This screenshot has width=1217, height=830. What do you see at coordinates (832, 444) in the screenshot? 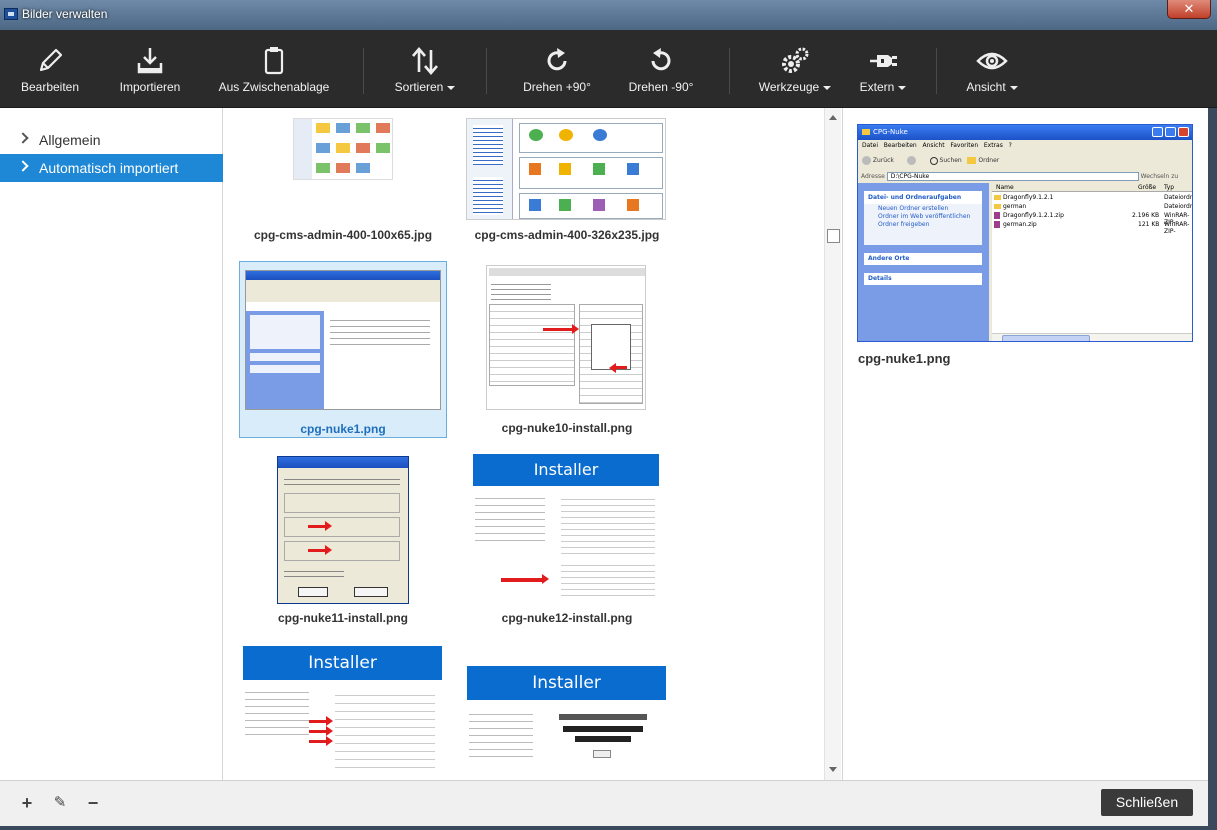
I see `gallery-scrollbar` at bounding box center [832, 444].